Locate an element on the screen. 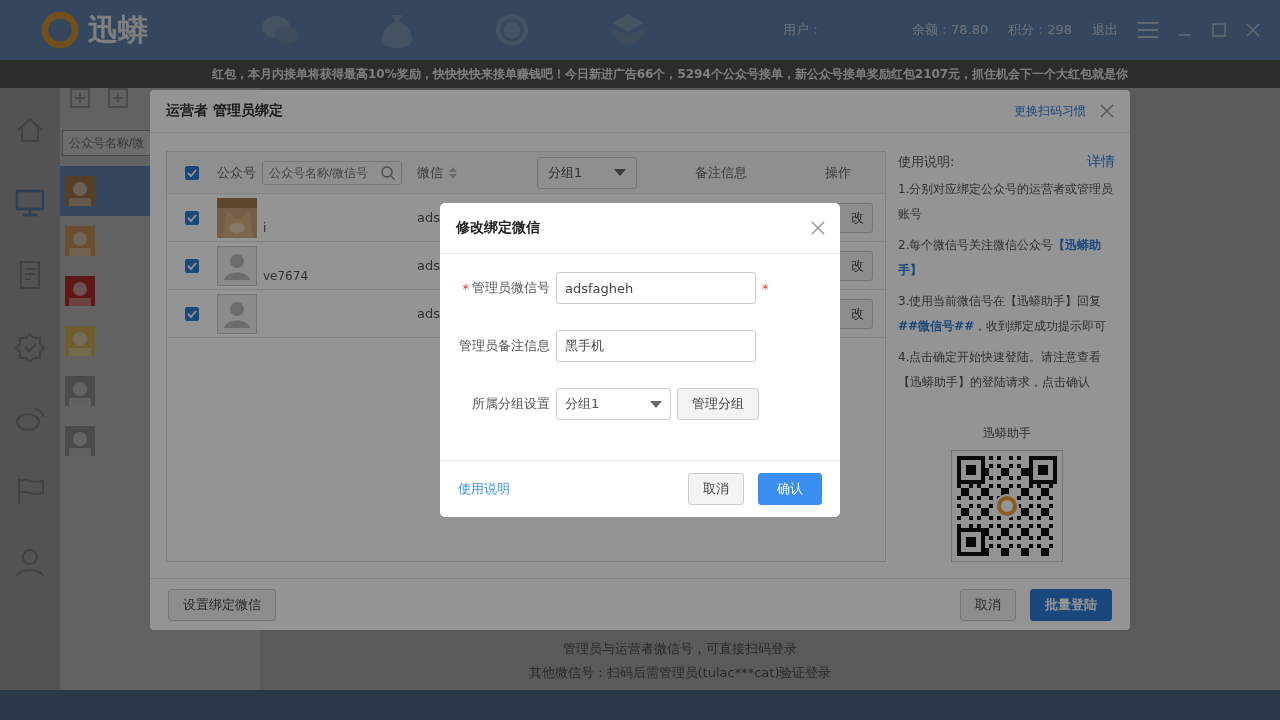 This screenshot has width=1280, height=720. ticker-text: 红包，本月内接单将获得最高10%奖励，快快快快来接单赚钱吧！今日新进广告66个，5294个公众号接单，新公众号接单奖励红包2107元，抓住机会下一个大红包就是你 is located at coordinates (670, 74).